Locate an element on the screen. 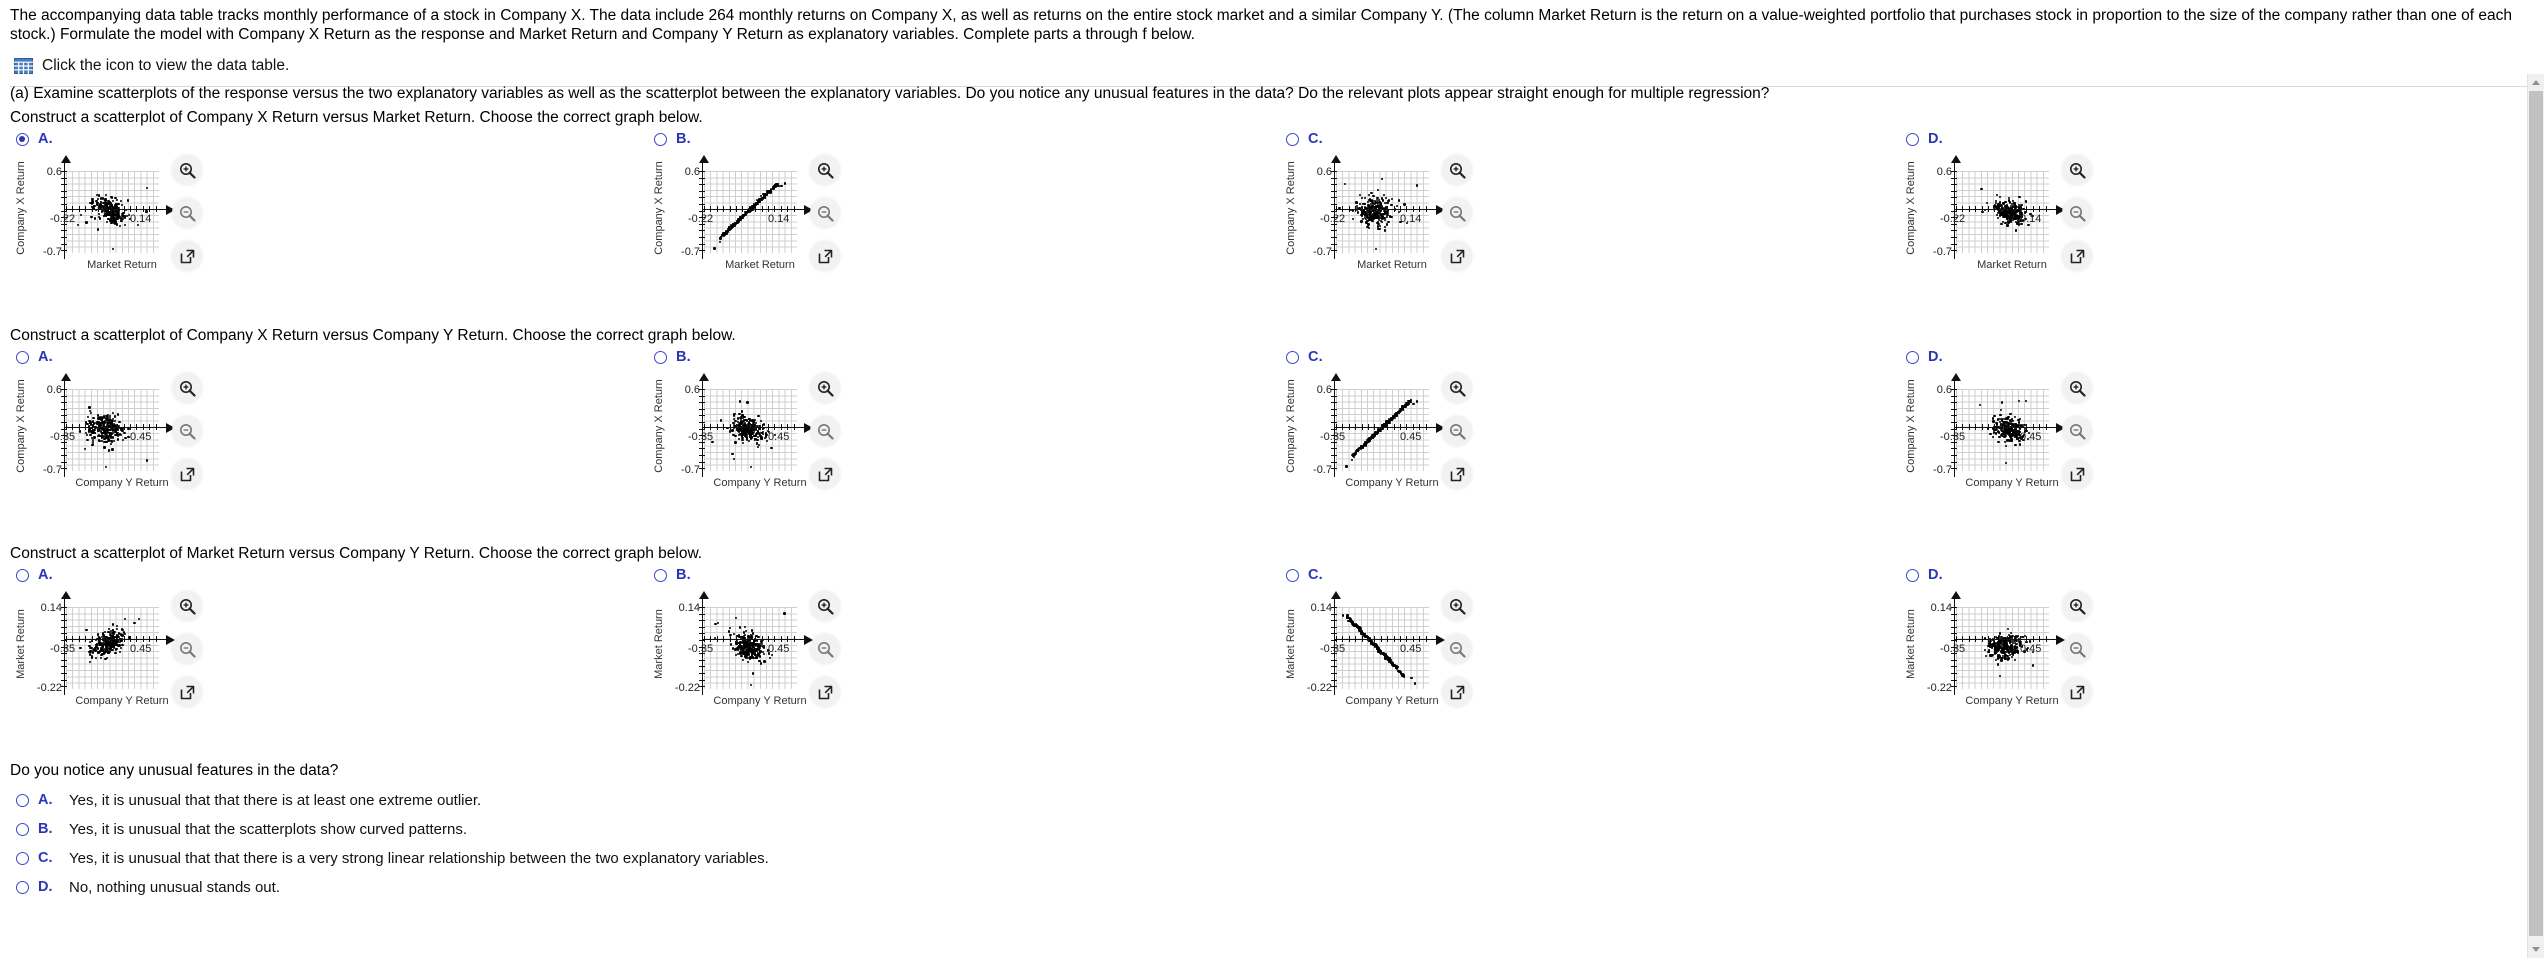  radio-answer-a is located at coordinates (22, 800).